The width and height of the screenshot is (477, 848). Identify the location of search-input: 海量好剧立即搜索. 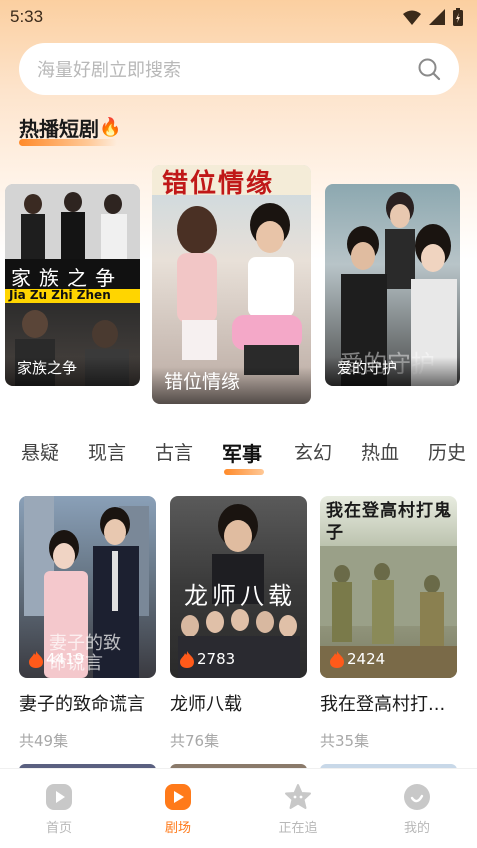
(227, 69).